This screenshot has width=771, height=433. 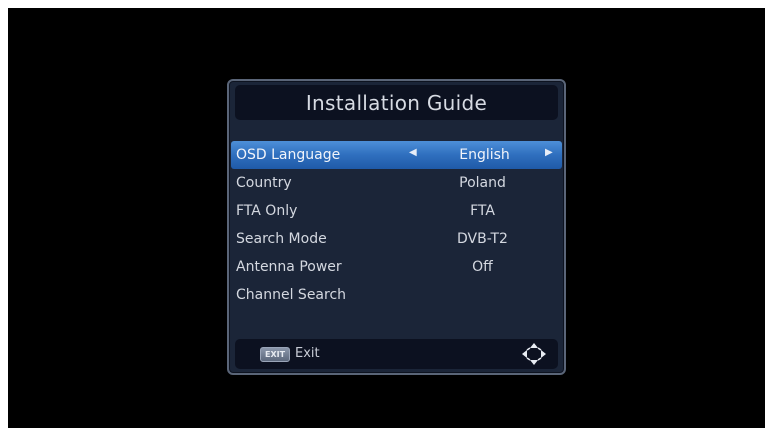 I want to click on row-country: Country Poland, so click(x=396, y=183).